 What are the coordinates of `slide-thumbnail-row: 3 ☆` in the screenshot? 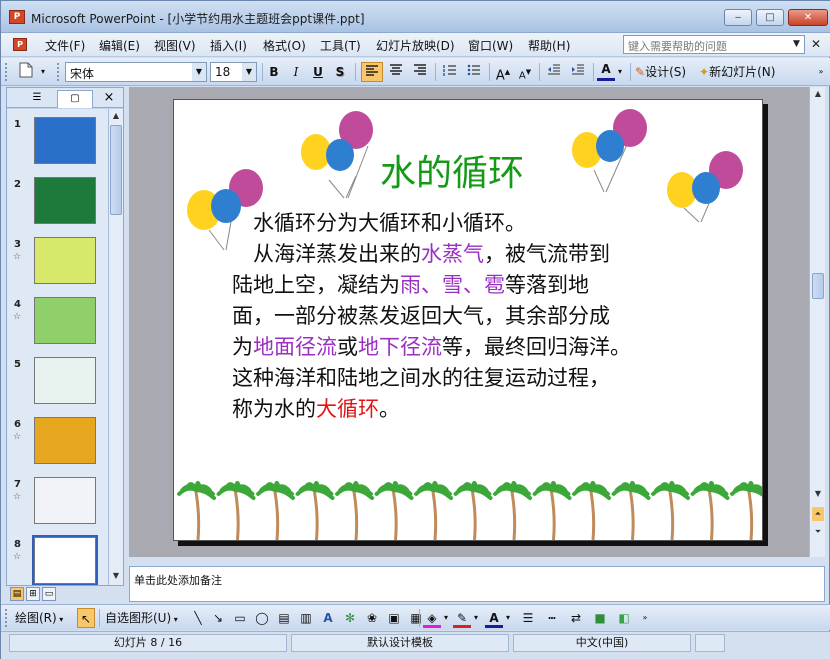 It's located at (59, 263).